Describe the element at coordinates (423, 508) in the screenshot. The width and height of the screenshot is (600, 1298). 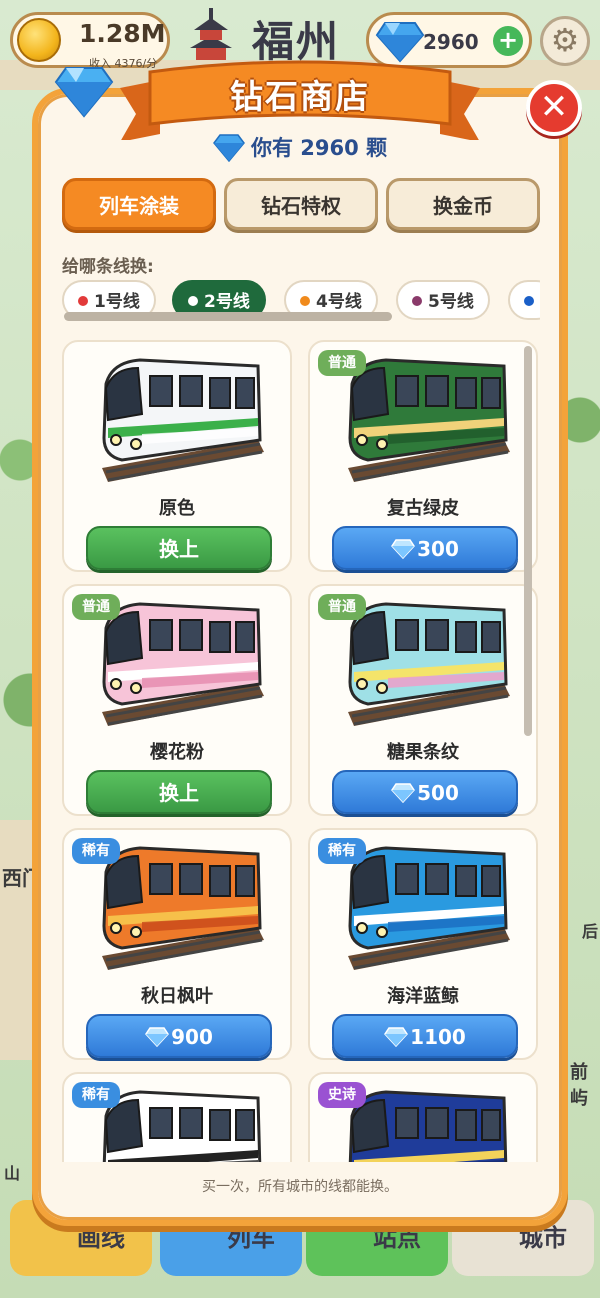
I see `skin-name: 复古绿皮` at that location.